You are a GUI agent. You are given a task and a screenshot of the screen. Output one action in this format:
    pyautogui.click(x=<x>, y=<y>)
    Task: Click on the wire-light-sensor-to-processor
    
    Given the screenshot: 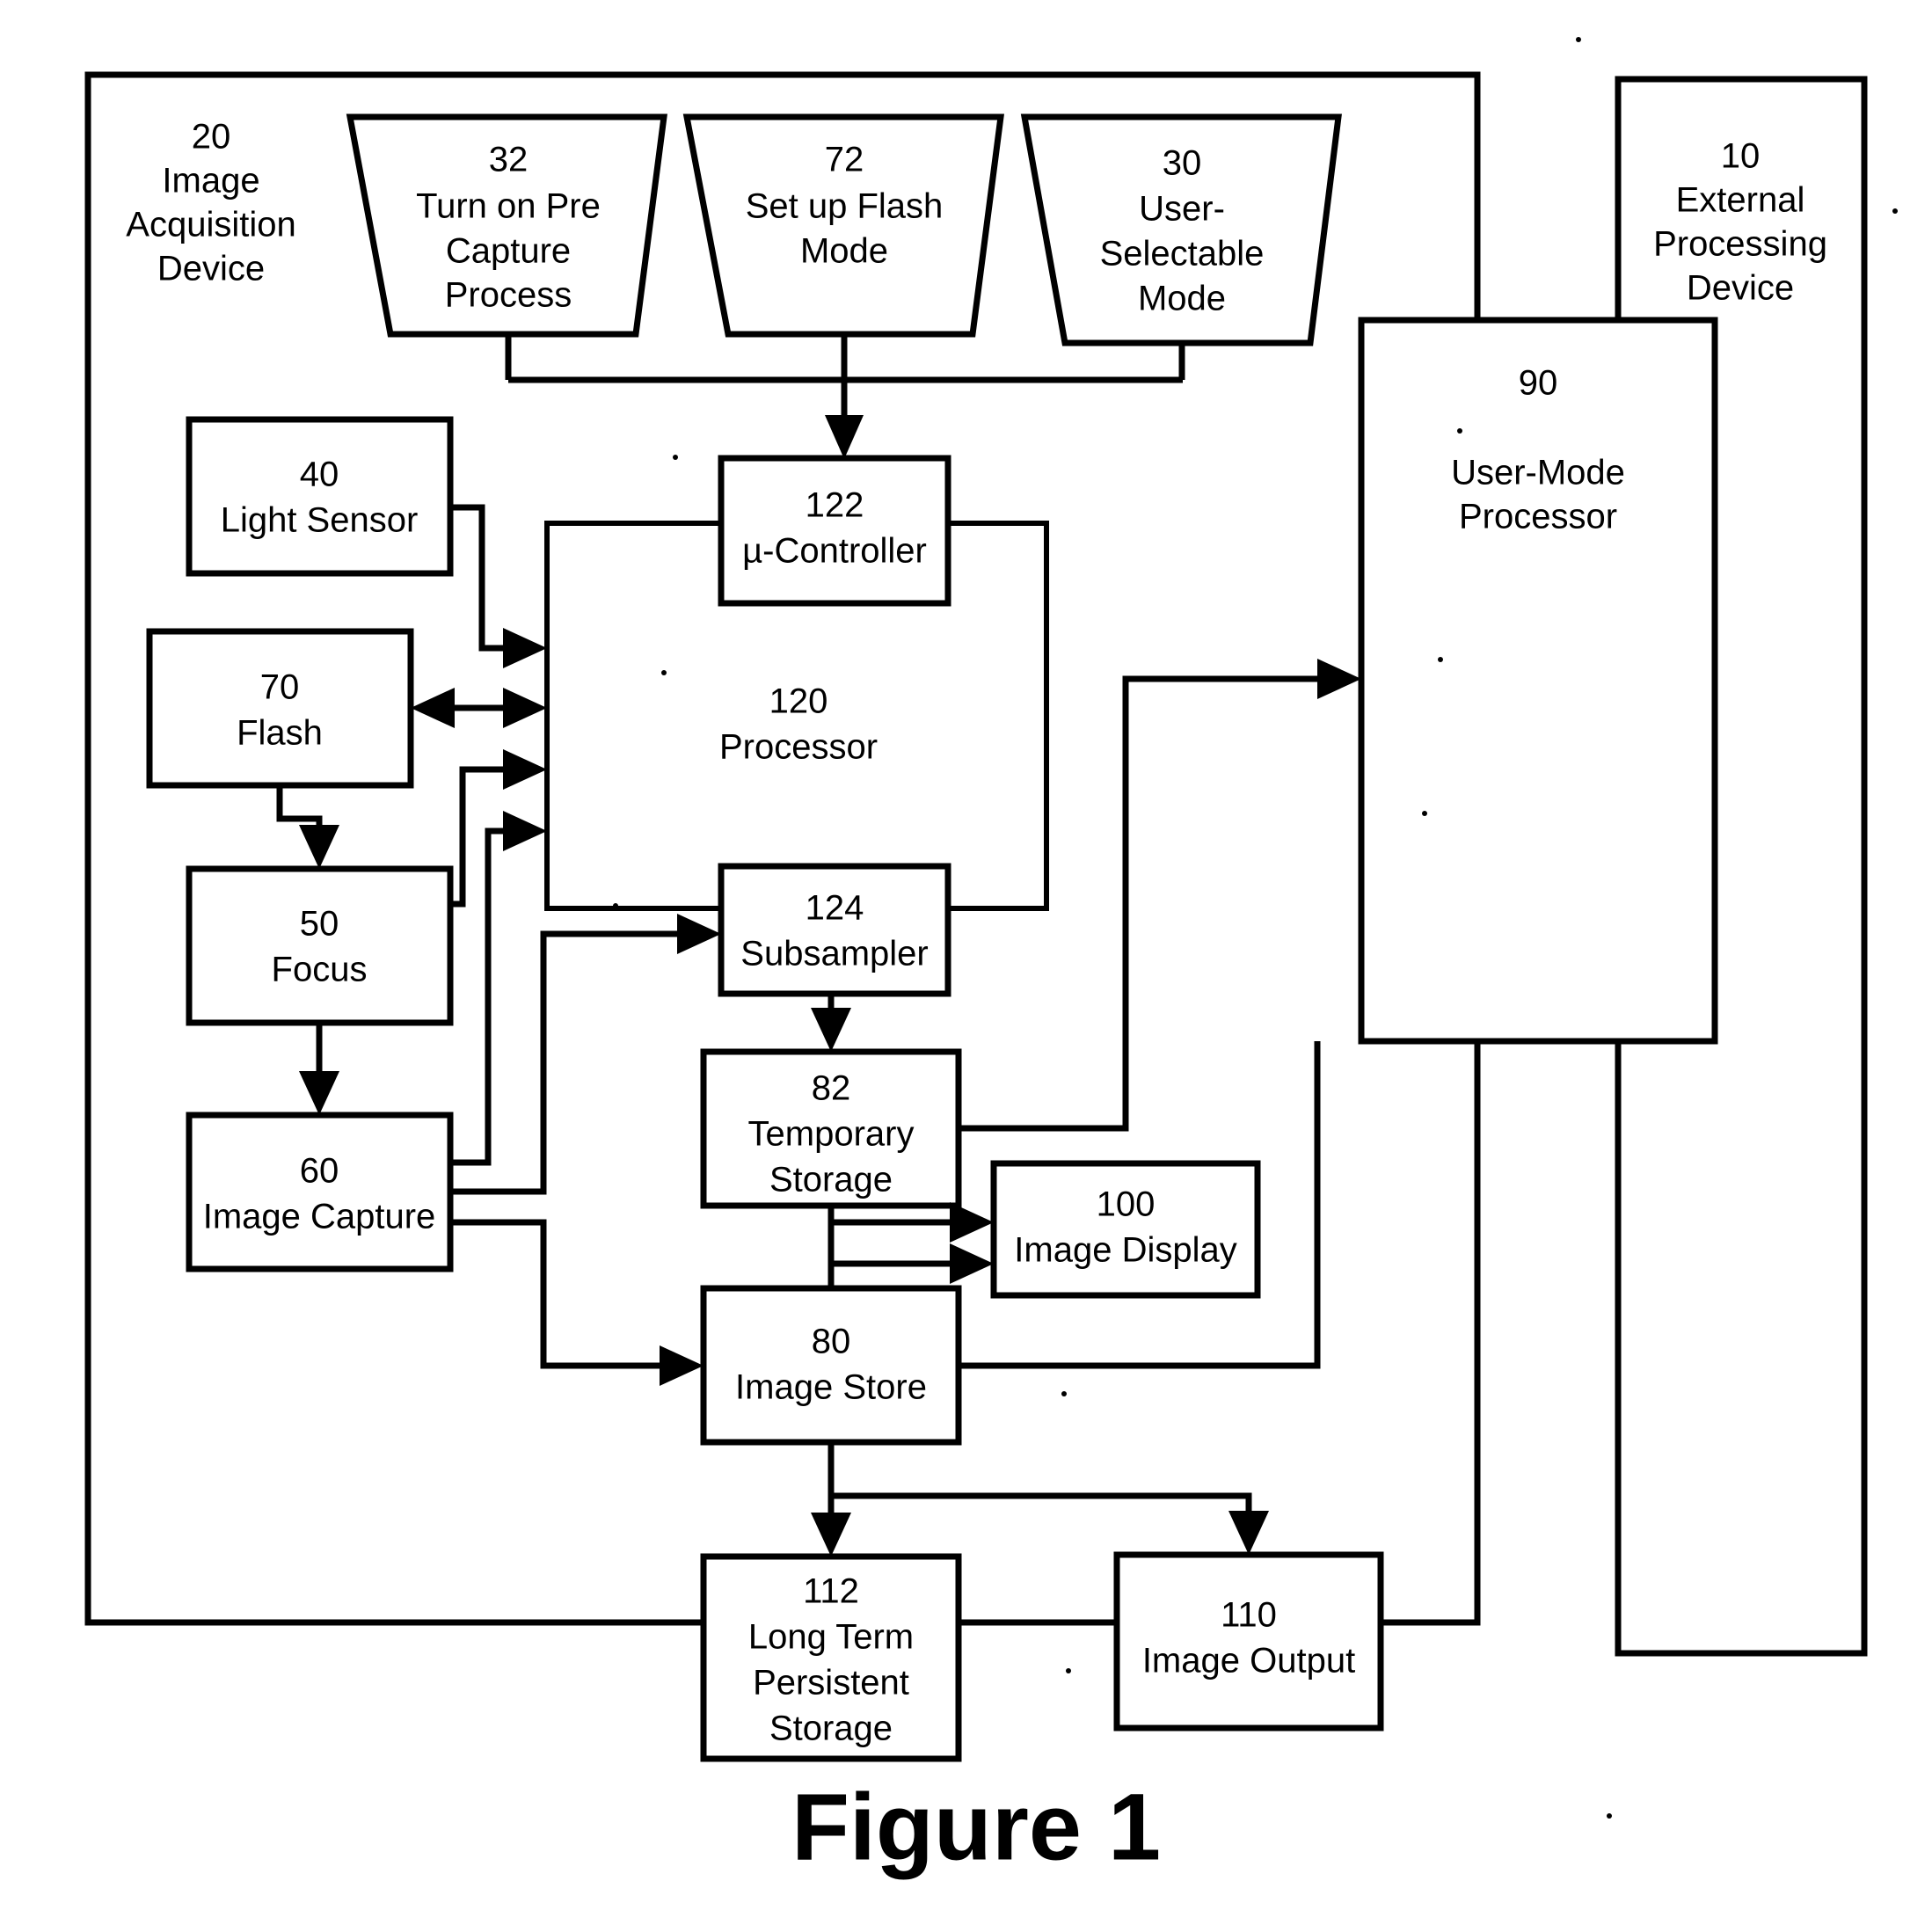 What is the action you would take?
    pyautogui.click(x=499, y=586)
    